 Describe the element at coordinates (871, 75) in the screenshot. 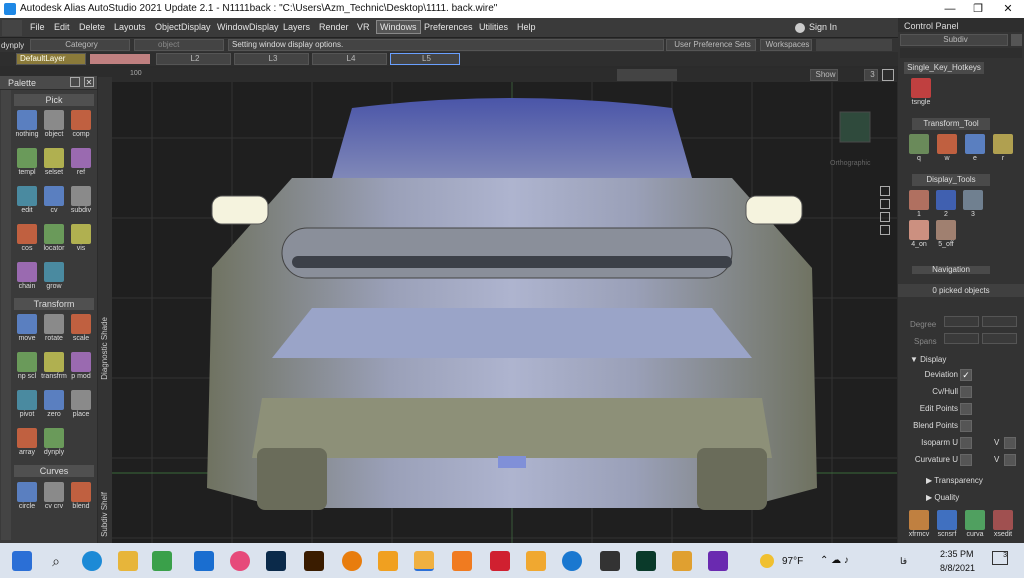

I see `view-number: 3` at that location.